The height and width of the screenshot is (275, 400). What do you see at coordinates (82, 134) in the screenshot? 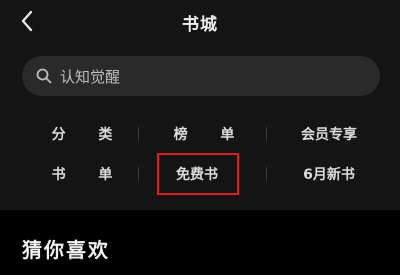
I see `menu-item-category: 分 类` at bounding box center [82, 134].